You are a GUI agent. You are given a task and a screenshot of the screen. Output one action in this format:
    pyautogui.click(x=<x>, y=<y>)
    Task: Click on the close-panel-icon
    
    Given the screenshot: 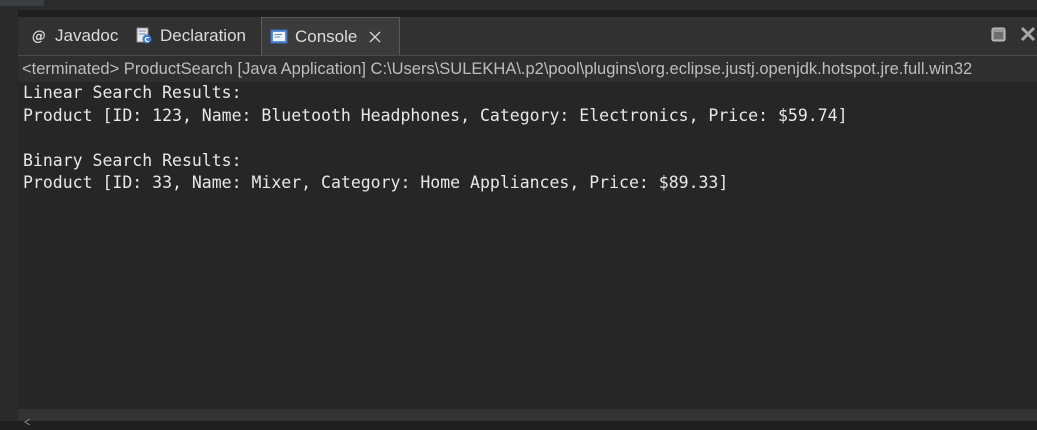 What is the action you would take?
    pyautogui.click(x=1028, y=34)
    